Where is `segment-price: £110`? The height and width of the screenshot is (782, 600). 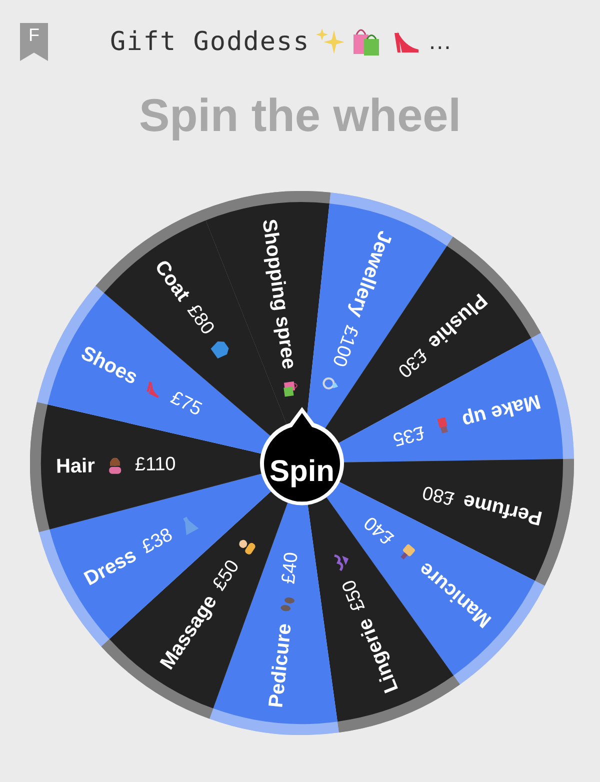
segment-price: £110 is located at coordinates (155, 465).